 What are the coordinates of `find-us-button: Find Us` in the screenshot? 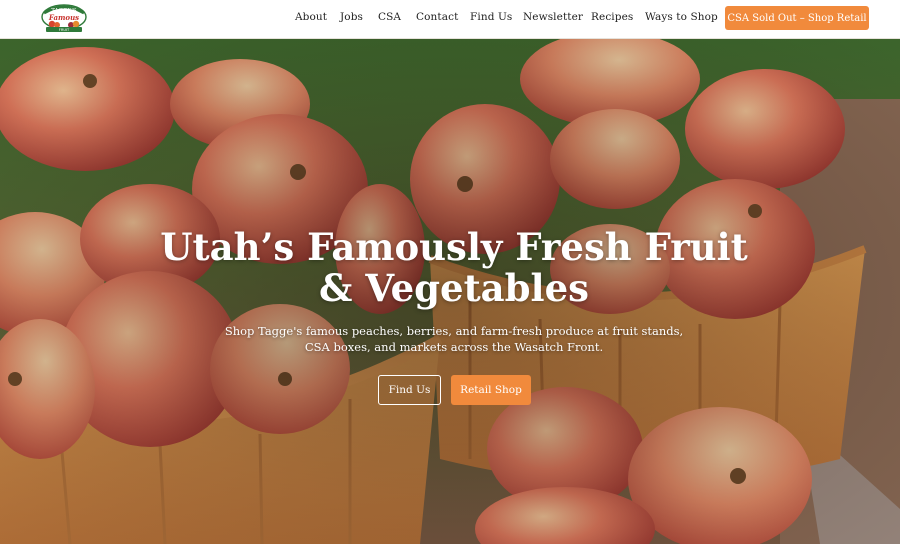 It's located at (409, 390).